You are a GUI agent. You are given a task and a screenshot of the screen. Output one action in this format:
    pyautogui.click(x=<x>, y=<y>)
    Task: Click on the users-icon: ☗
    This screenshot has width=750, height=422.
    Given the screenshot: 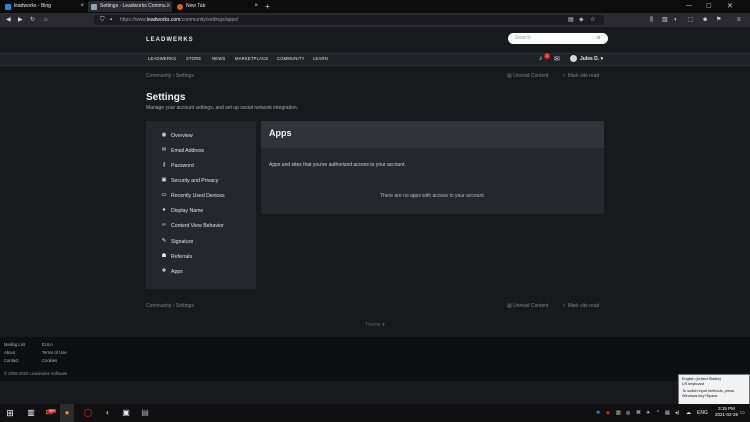 What is the action you would take?
    pyautogui.click(x=164, y=256)
    